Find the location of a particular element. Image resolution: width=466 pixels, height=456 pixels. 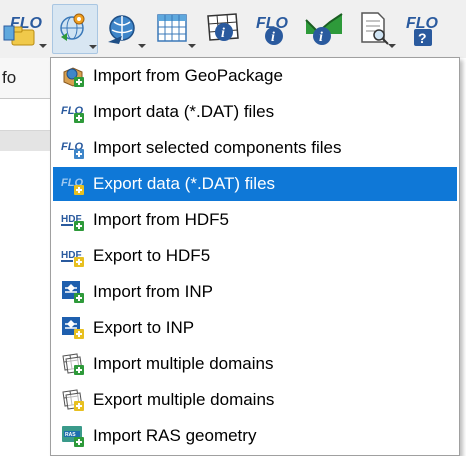

inp-import-icon is located at coordinates (73, 292).